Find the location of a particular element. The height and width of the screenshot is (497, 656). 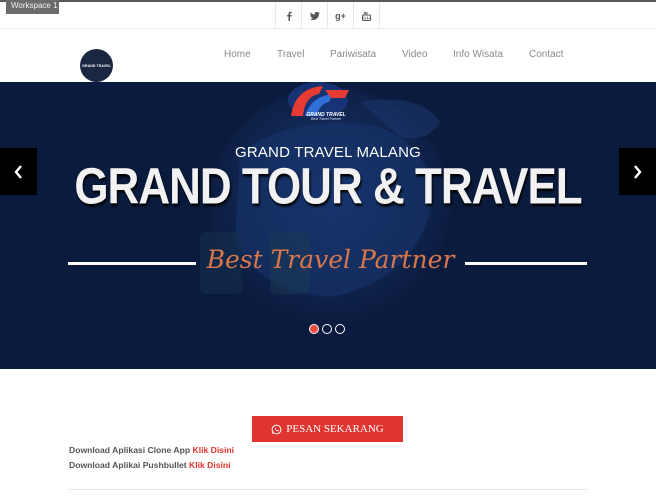

slider-next-button is located at coordinates (637, 171).